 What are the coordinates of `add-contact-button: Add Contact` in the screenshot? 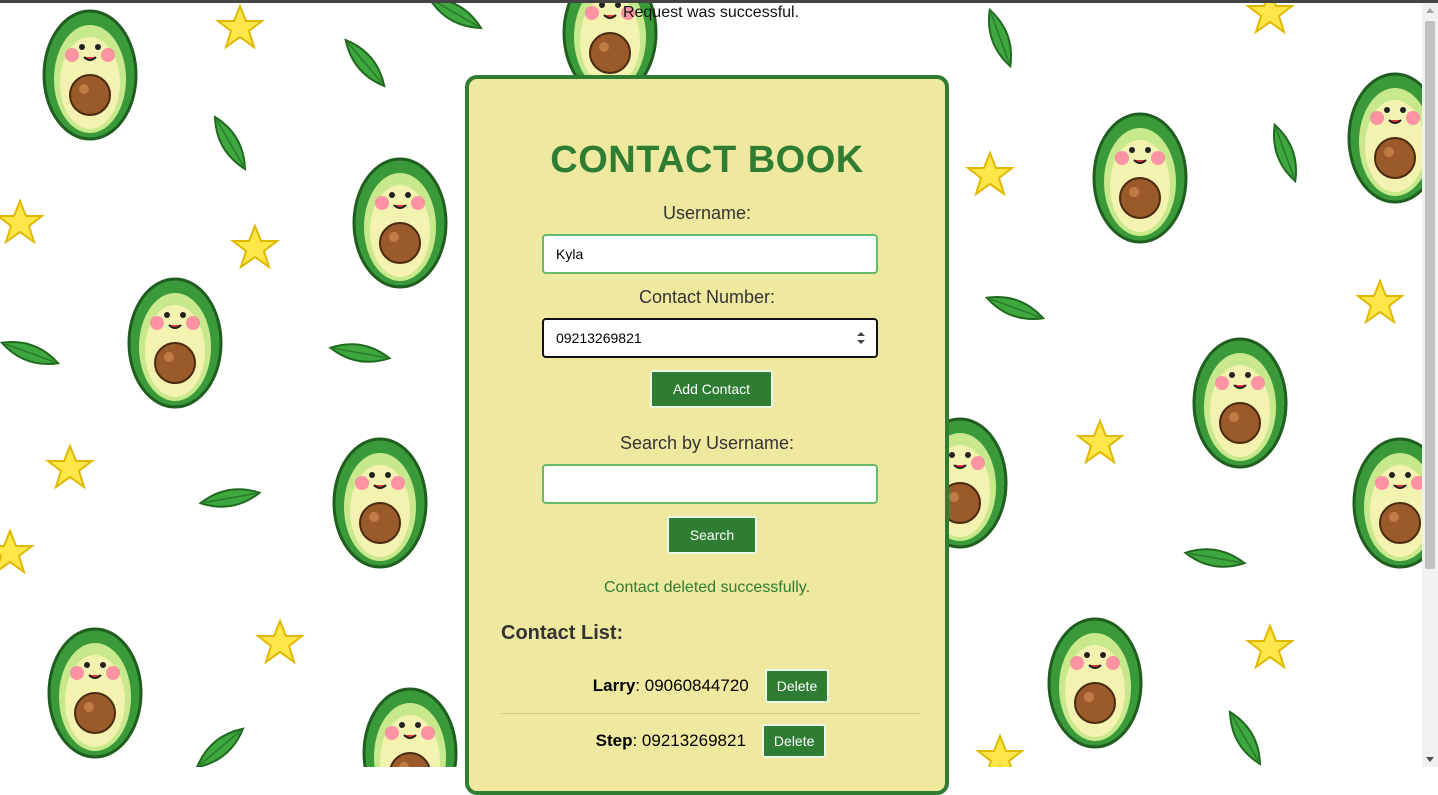 It's located at (711, 389).